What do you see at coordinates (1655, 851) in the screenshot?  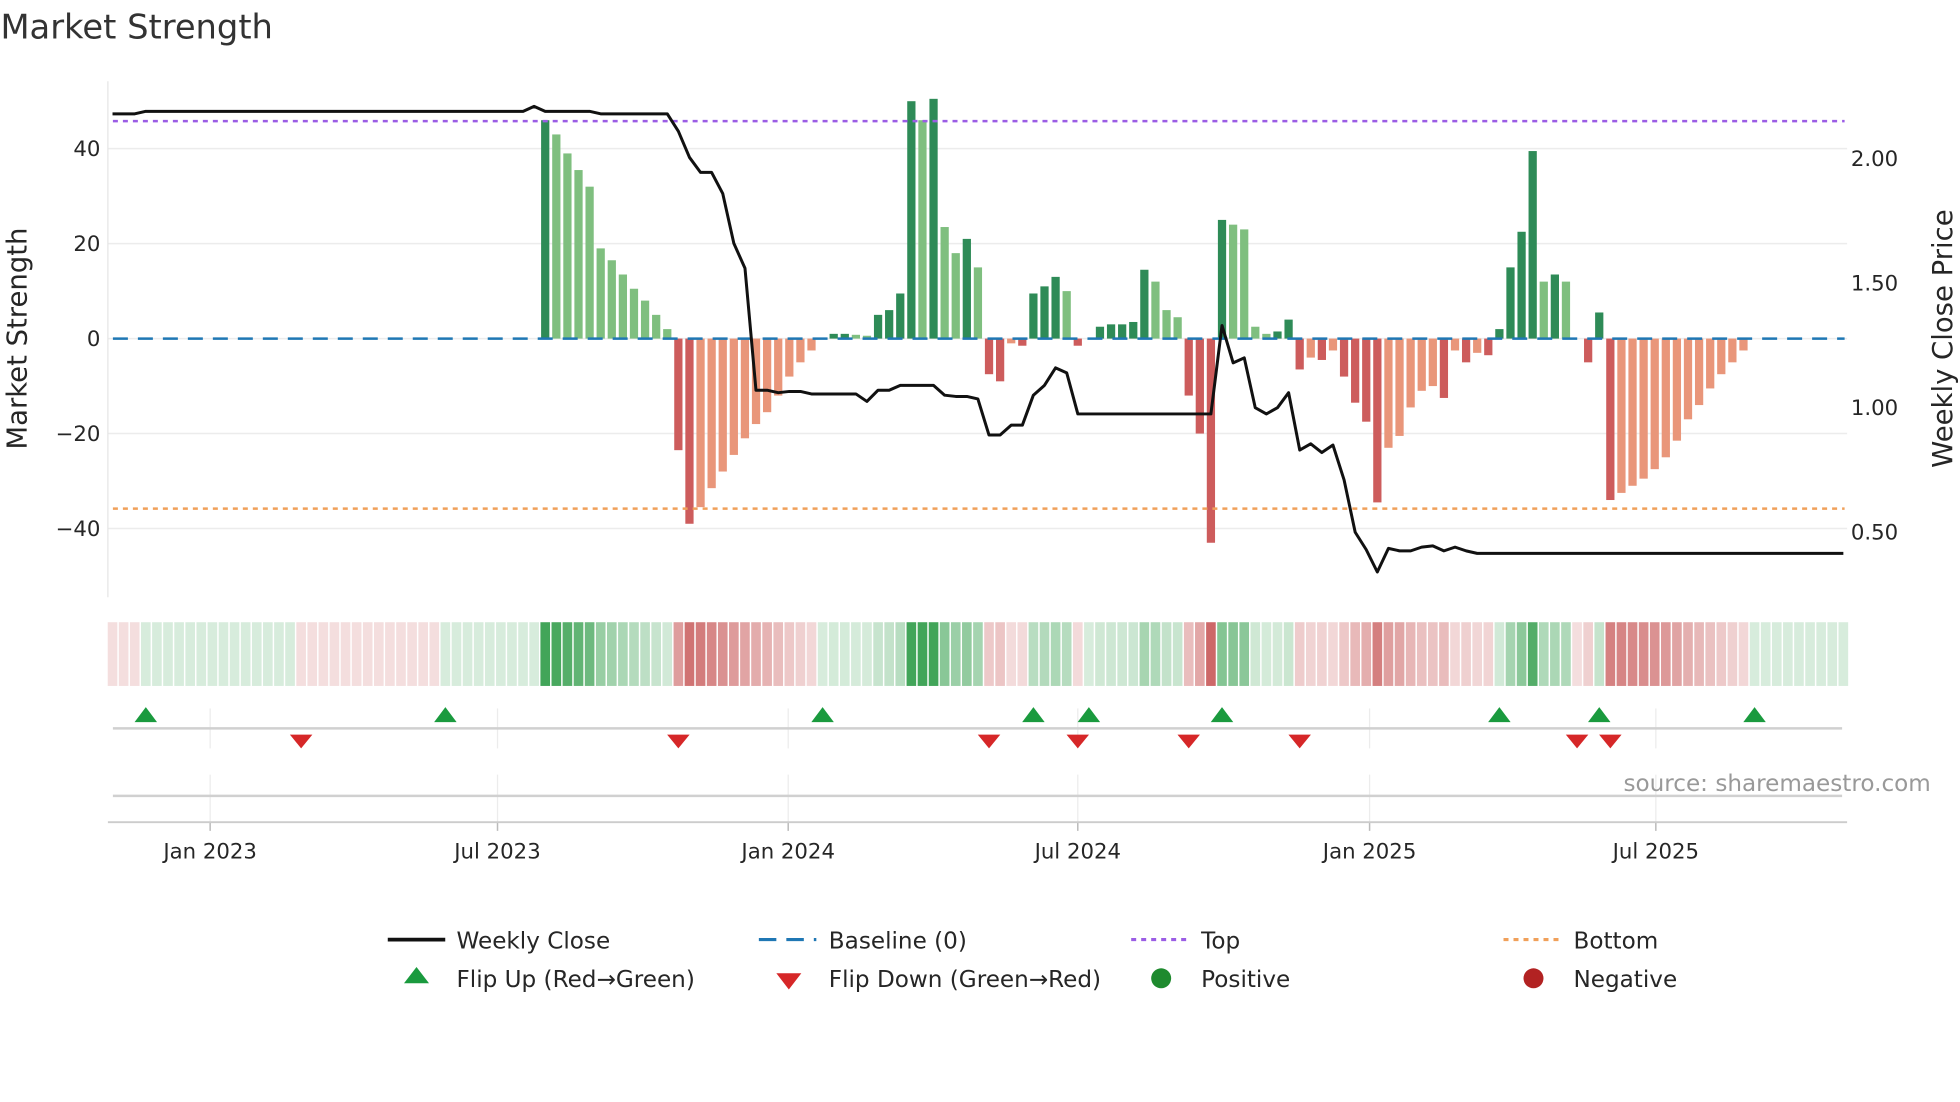 I see `x-tick-label: Jul 2025` at bounding box center [1655, 851].